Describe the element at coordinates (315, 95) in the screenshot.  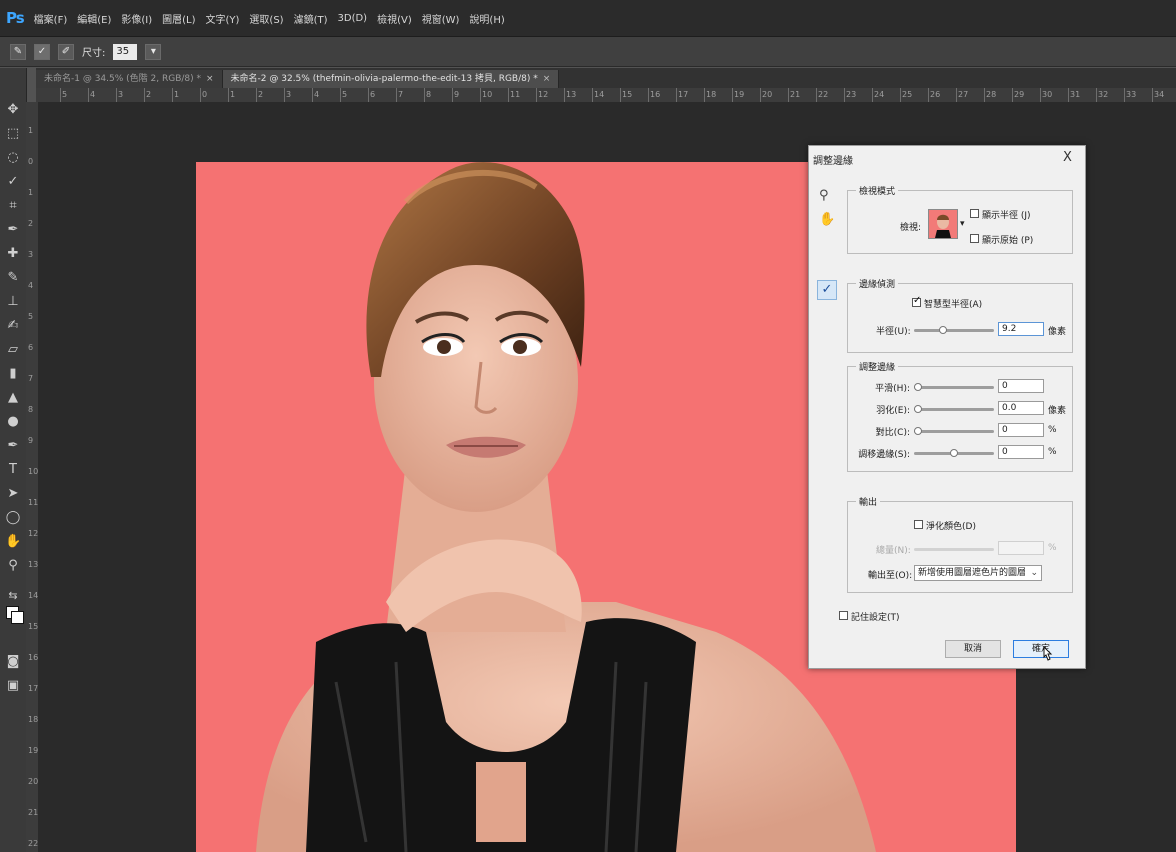
I see `ruler-tick-label: 4` at that location.